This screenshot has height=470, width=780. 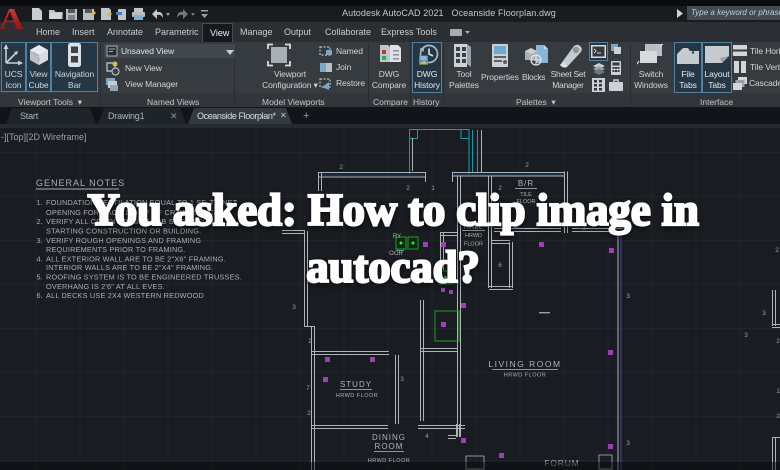 I want to click on svg-text: A, so click(x=12, y=17).